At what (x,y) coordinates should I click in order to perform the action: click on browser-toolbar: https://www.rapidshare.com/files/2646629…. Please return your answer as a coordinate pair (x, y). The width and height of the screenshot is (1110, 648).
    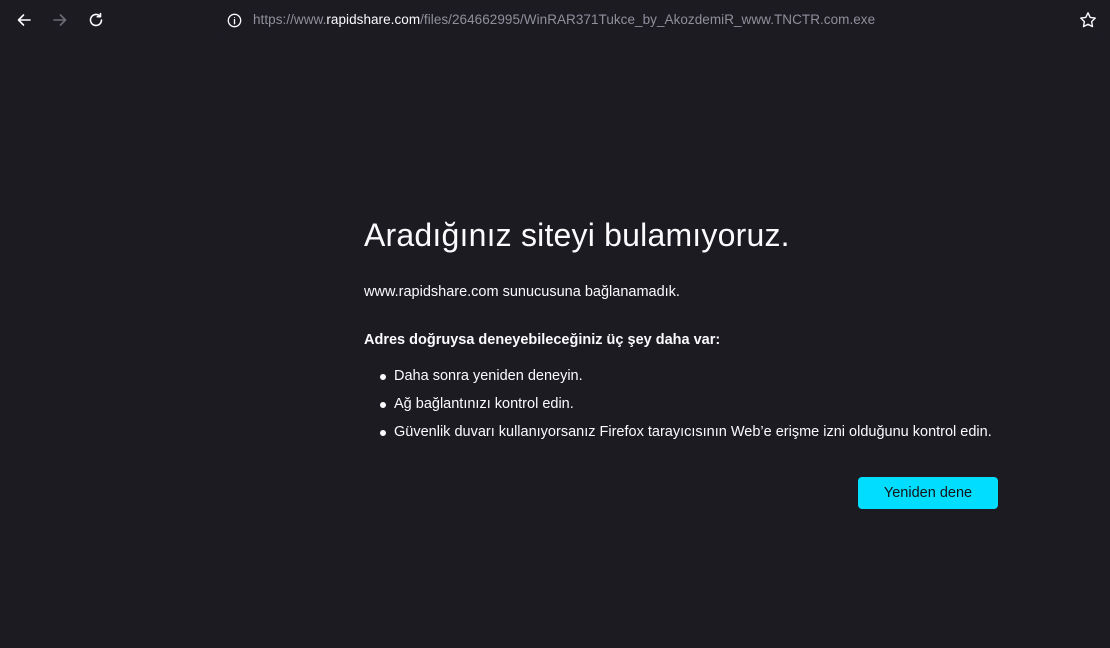
    Looking at the image, I should click on (555, 20).